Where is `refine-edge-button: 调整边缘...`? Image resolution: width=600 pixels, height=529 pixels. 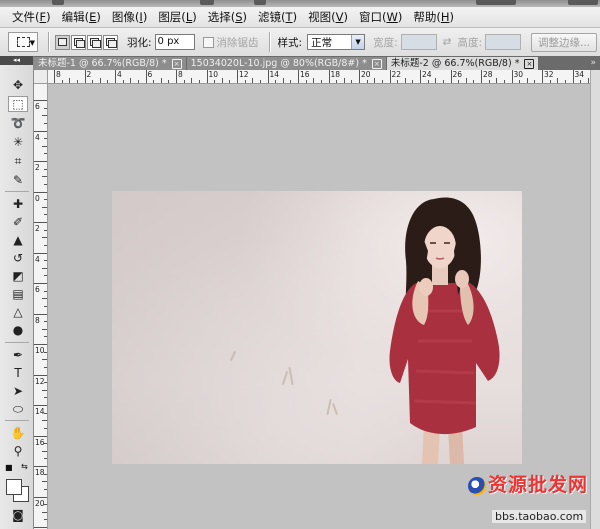
refine-edge-button: 调整边缘... is located at coordinates (564, 42).